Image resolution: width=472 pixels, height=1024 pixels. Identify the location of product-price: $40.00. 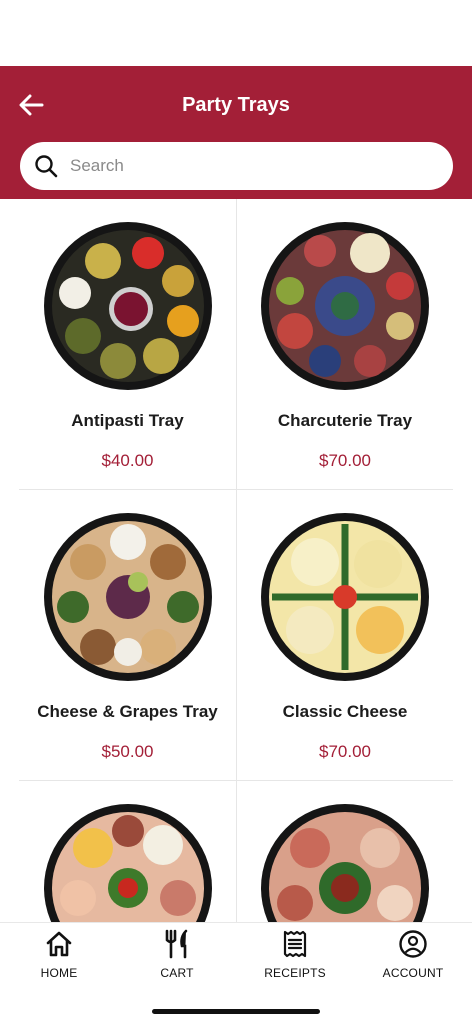
(127, 460).